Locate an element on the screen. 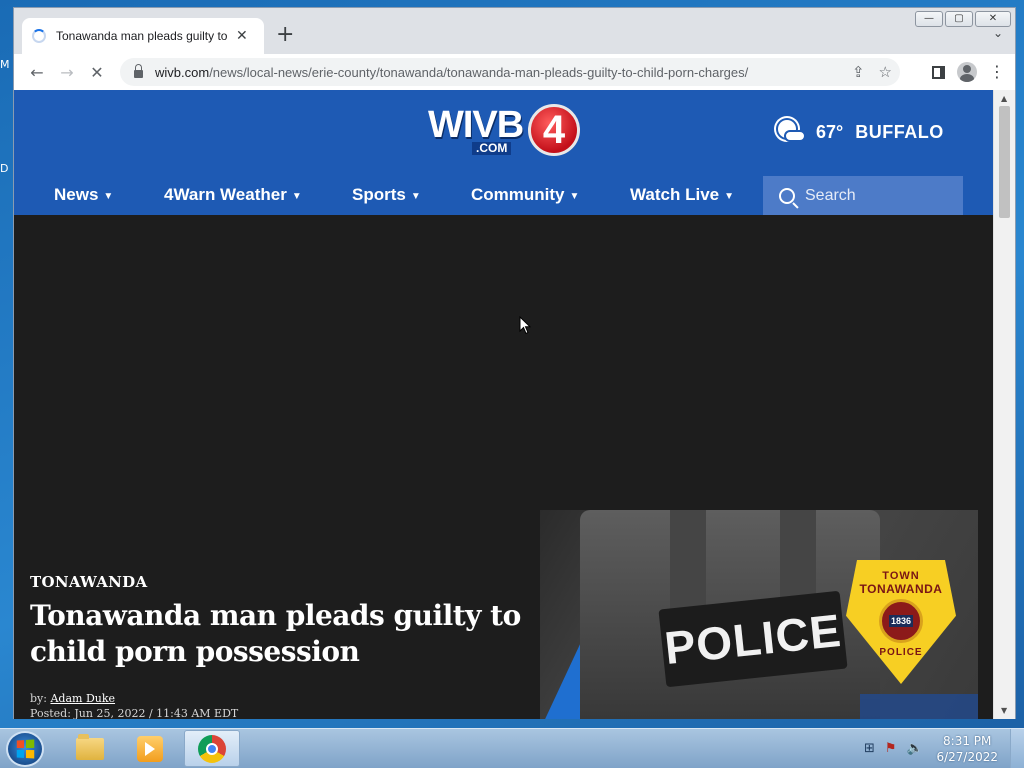  tab-close-icon: ✕ is located at coordinates (242, 36).